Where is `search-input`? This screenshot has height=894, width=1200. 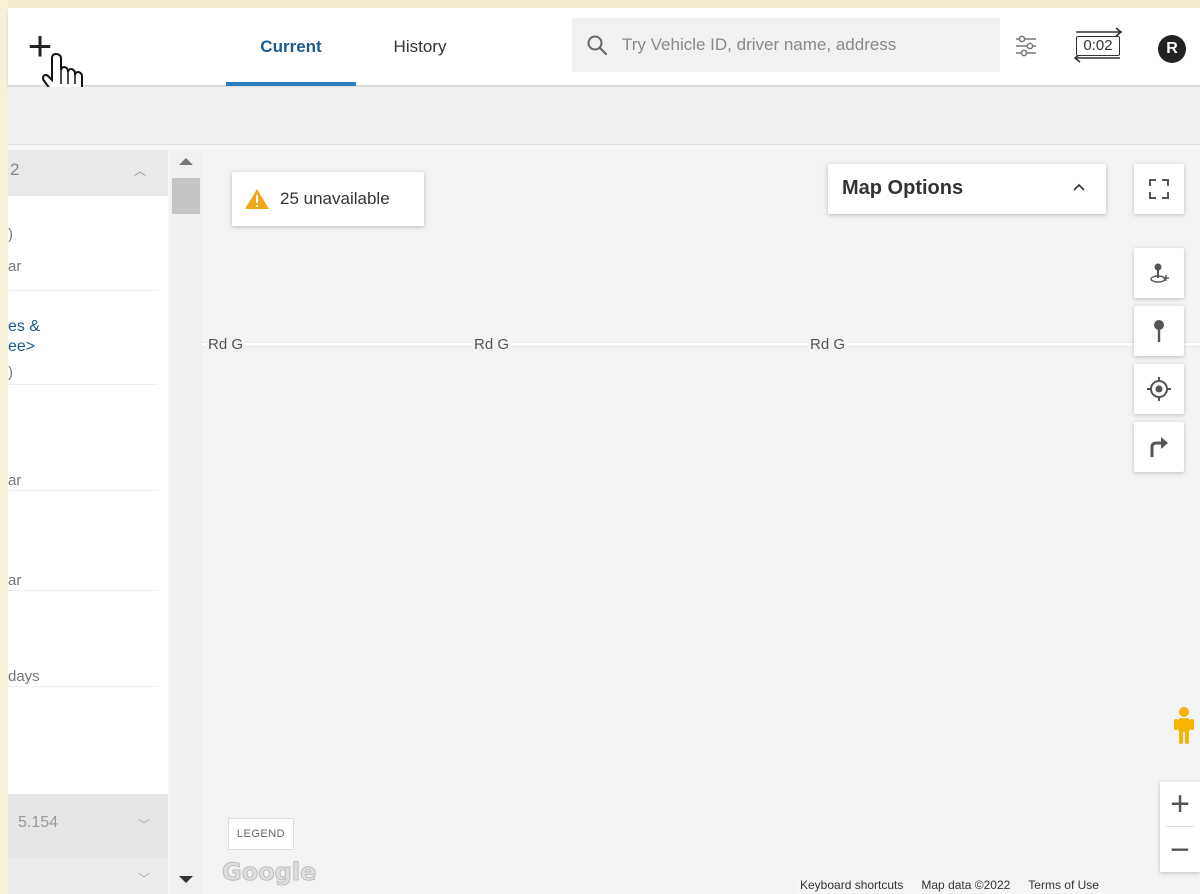
search-input is located at coordinates (802, 45).